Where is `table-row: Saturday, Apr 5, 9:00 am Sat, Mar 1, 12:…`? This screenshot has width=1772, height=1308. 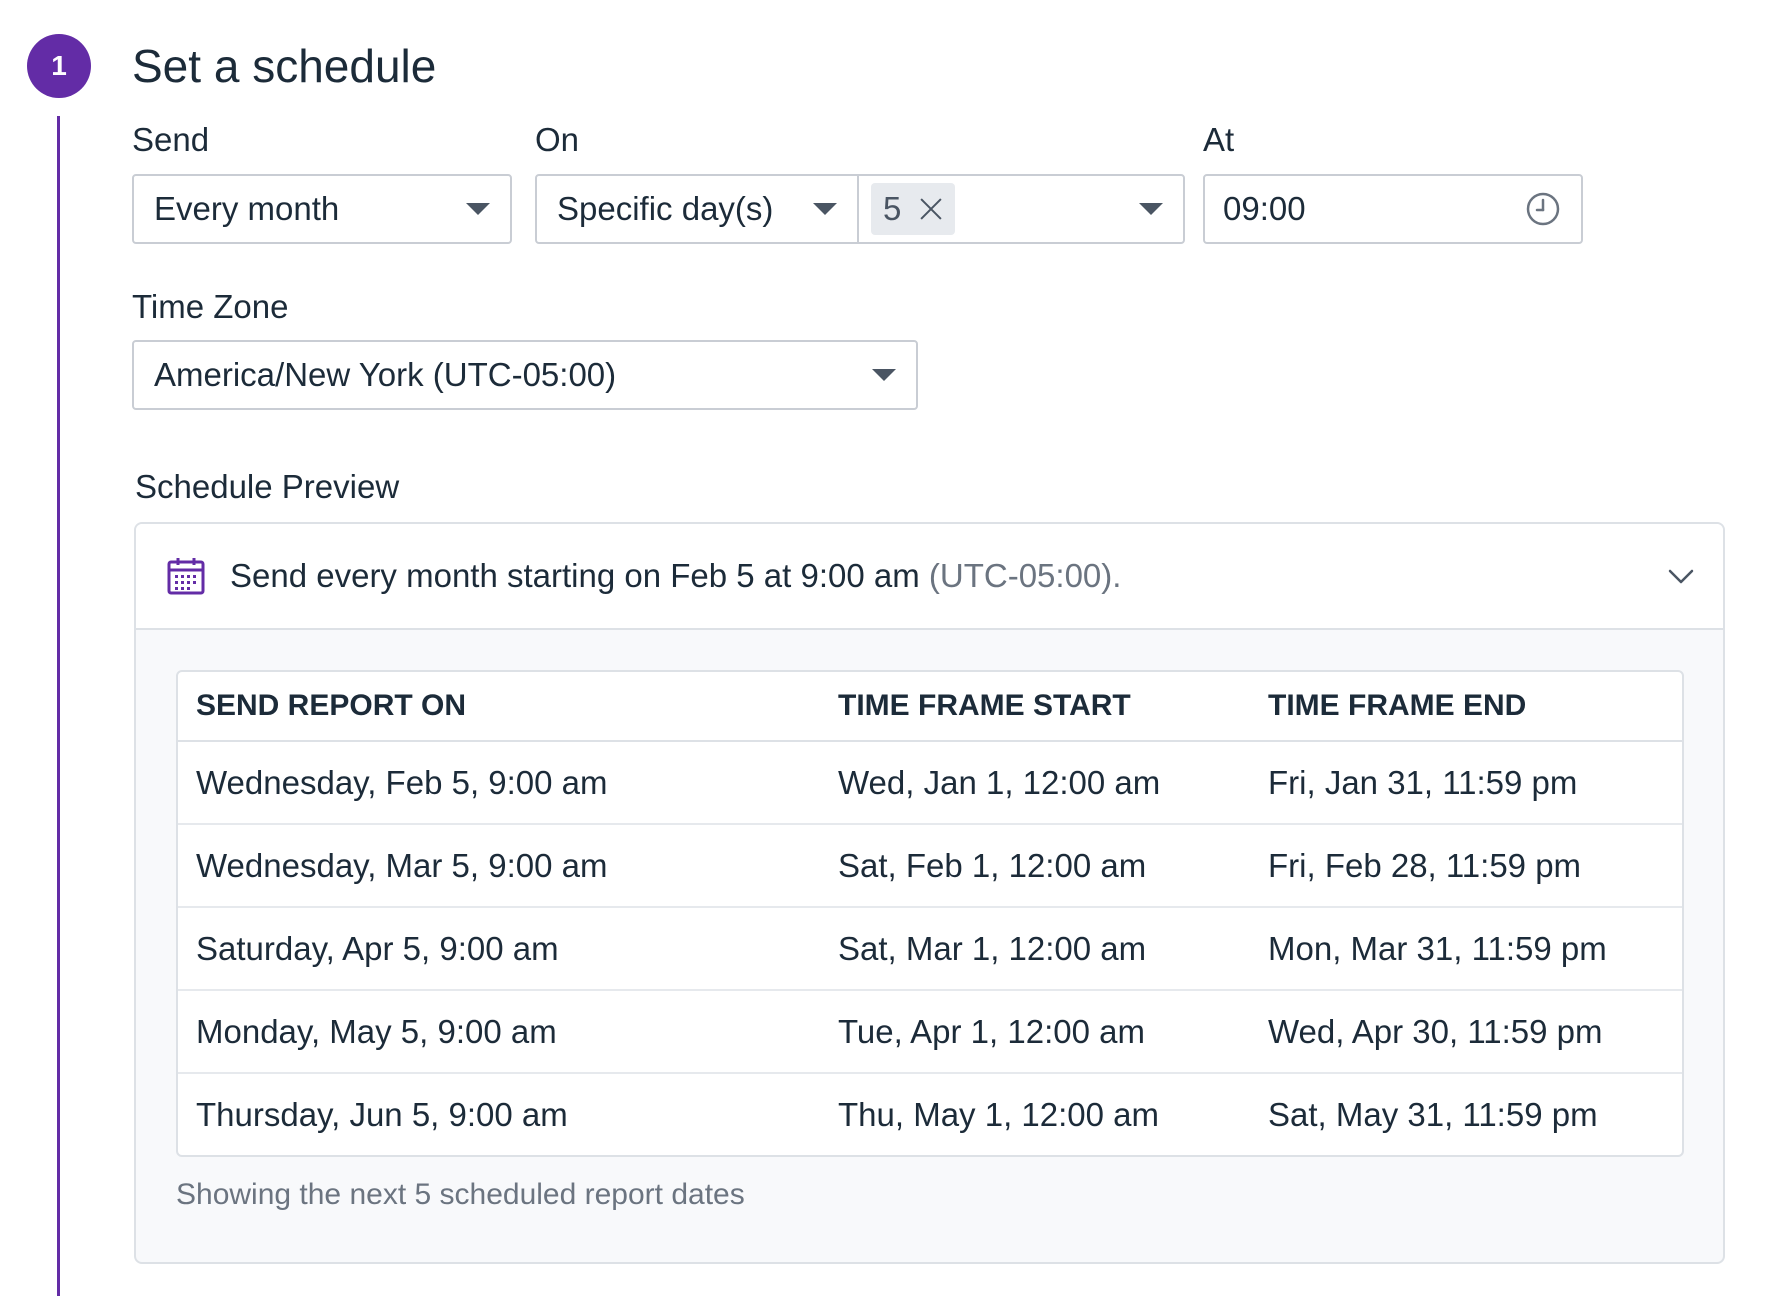 table-row: Saturday, Apr 5, 9:00 am Sat, Mar 1, 12:… is located at coordinates (930, 949).